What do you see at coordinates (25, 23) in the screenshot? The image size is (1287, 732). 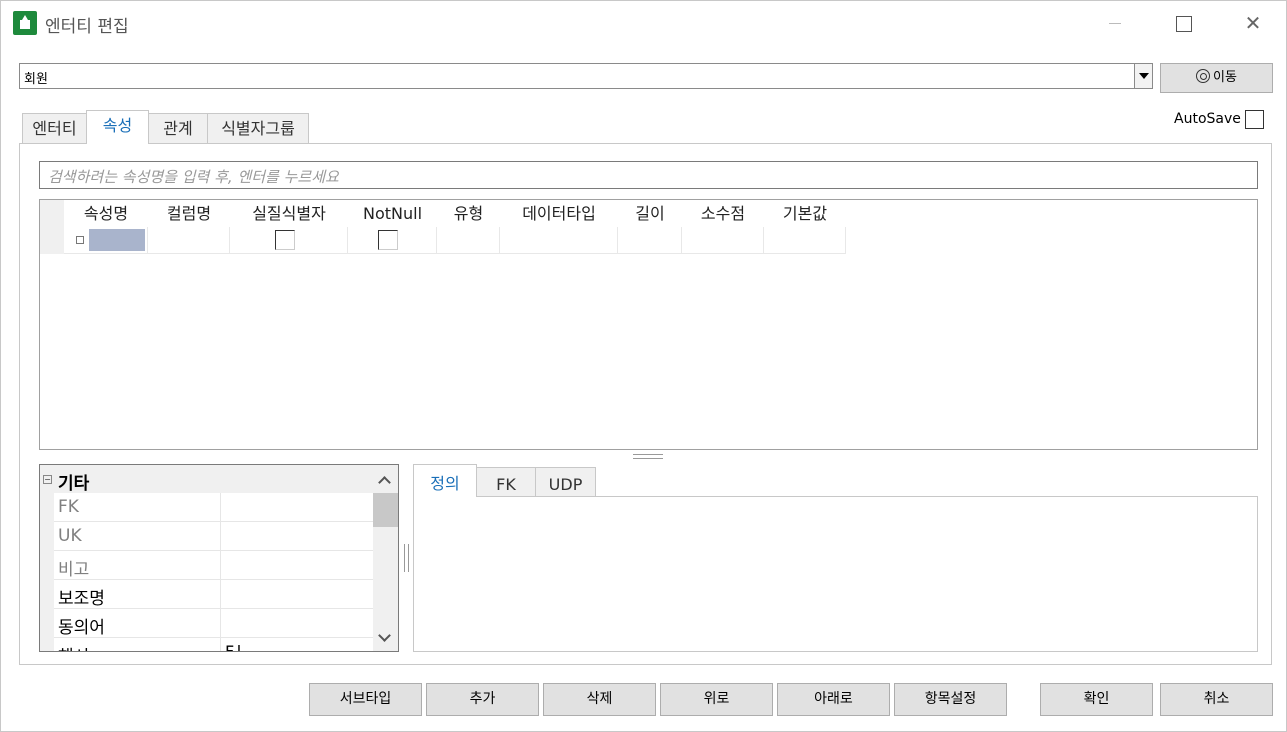 I see `app-icon` at bounding box center [25, 23].